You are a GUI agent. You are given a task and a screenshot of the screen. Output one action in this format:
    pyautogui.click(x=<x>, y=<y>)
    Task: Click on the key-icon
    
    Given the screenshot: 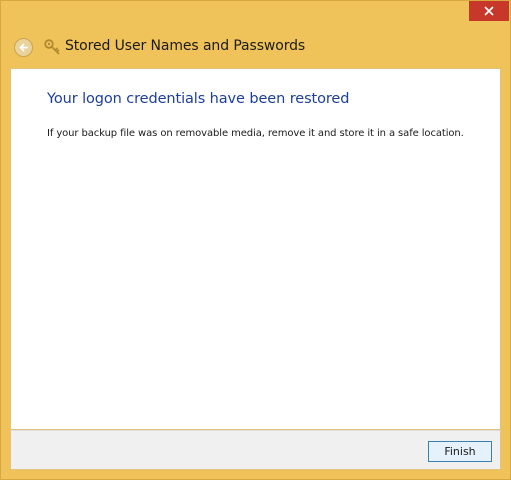 What is the action you would take?
    pyautogui.click(x=52, y=47)
    